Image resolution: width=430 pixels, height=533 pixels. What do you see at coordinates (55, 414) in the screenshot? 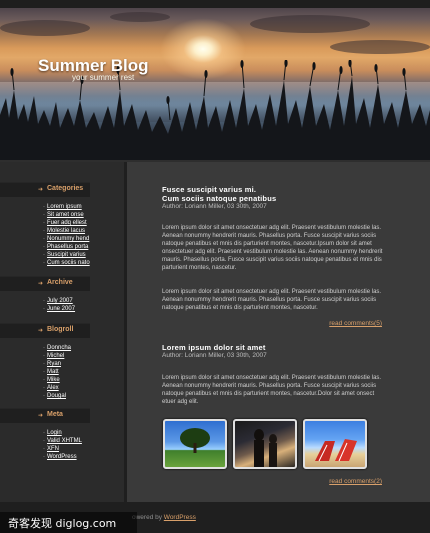
I see `meta-heading: Meta` at bounding box center [55, 414].